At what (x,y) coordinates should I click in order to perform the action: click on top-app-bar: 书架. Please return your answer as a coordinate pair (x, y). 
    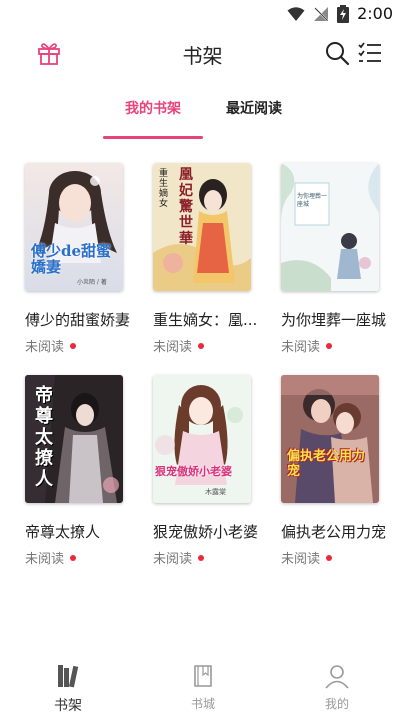
    Looking at the image, I should click on (202, 54).